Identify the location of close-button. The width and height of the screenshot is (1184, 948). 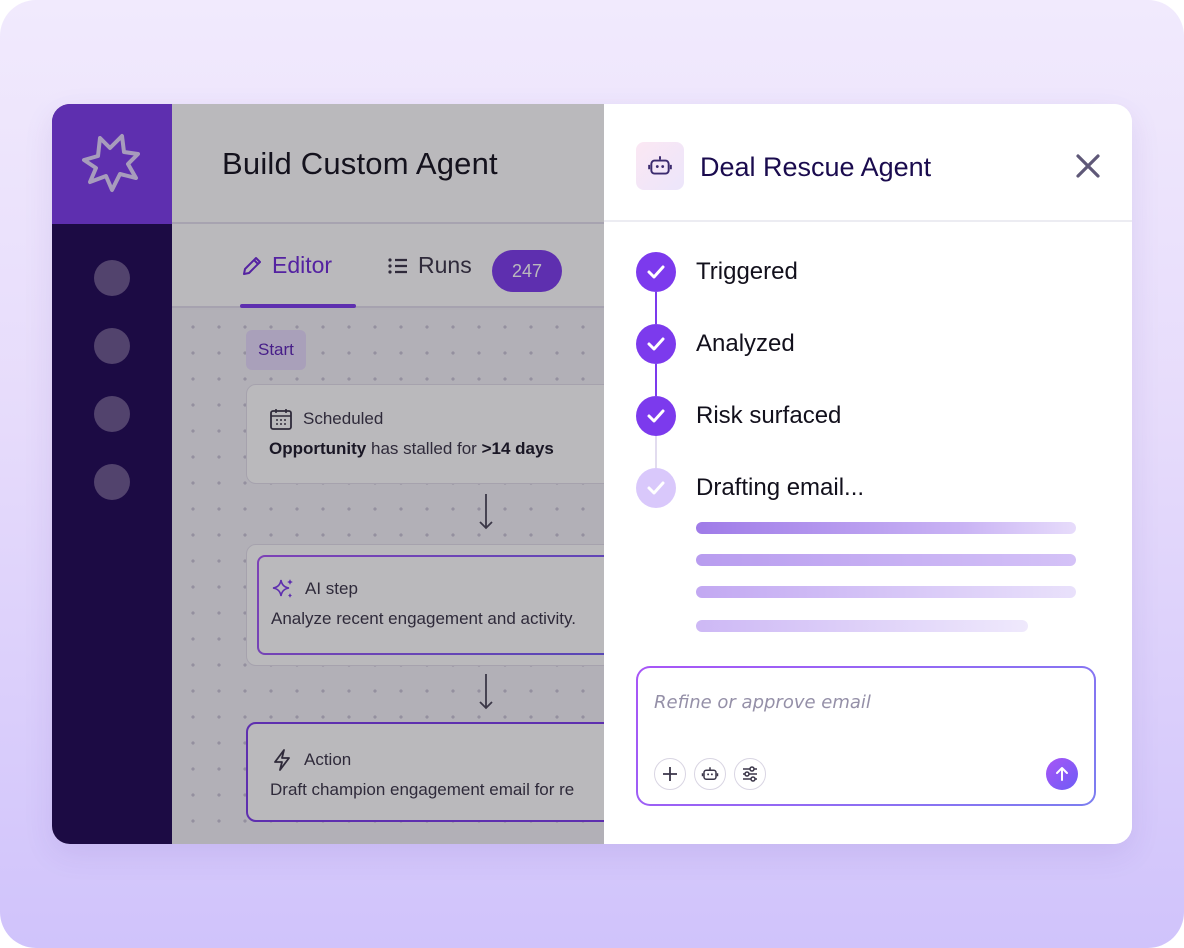
(1088, 166).